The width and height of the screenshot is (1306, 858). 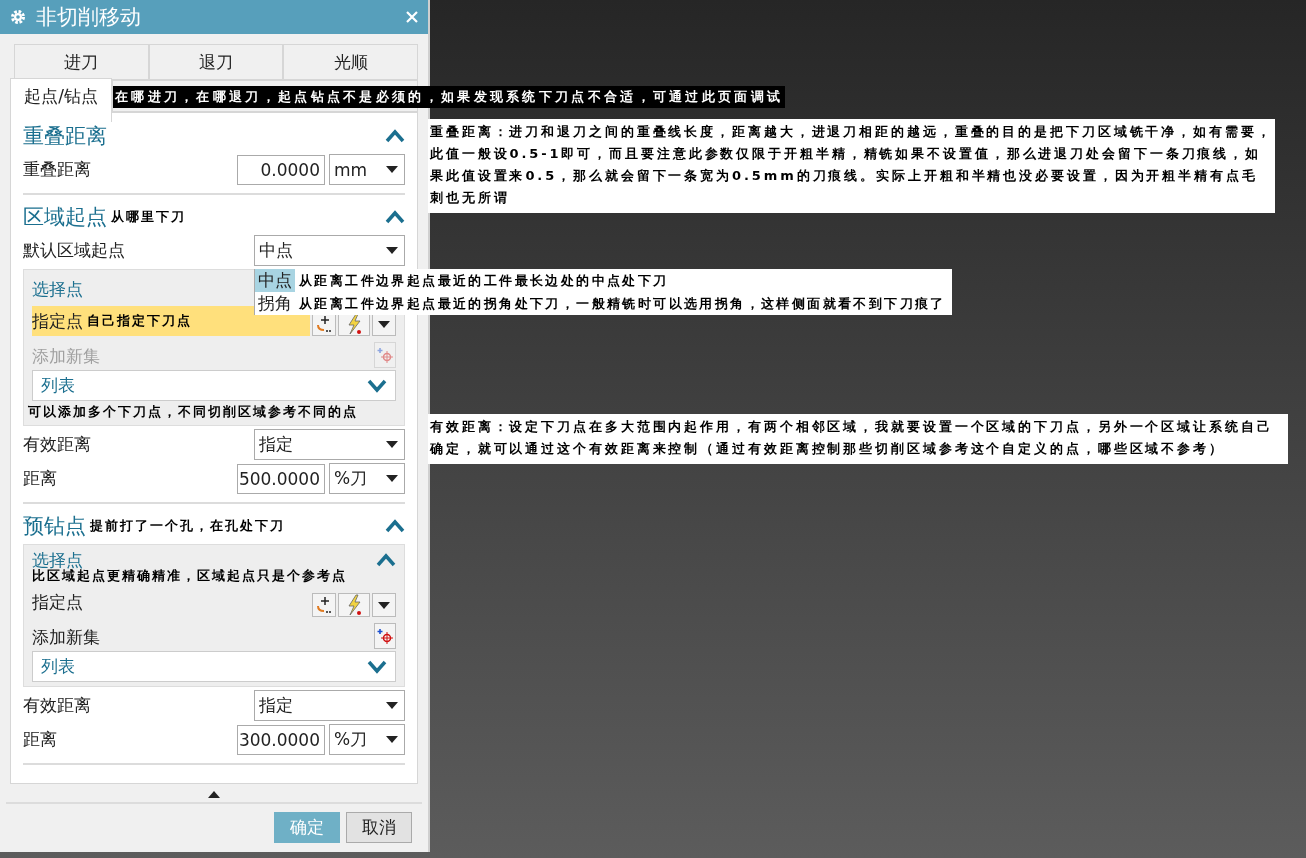 What do you see at coordinates (851, 166) in the screenshot?
I see `annotation-note: 重叠距离：进刀和退刀之间的重叠线长度，距离越大，进退刀相距的越远，重叠的目的是把下刀区域铣干净，如有需要，此值一般设0.5-1即可，而且要注意此参数仅限于开粗半精，精铣如果不设置值，那么进退刀处会留下一条刀痕线，如果此值设置来0.5，那么就会留下一条宽为0.5mm的刀痕线。实际上开粗和半精也没必要设置，因为开粗半精有点毛刺也无所谓` at bounding box center [851, 166].